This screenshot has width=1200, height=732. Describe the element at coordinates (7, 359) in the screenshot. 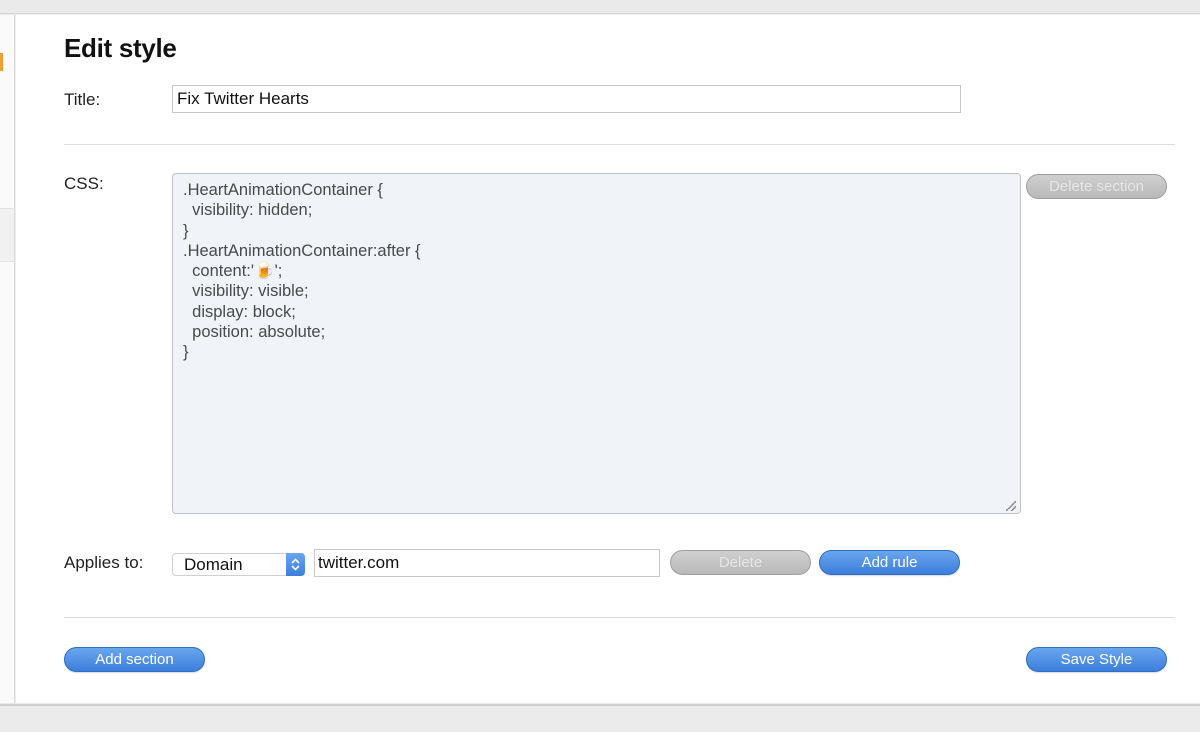

I see `sidebar` at that location.